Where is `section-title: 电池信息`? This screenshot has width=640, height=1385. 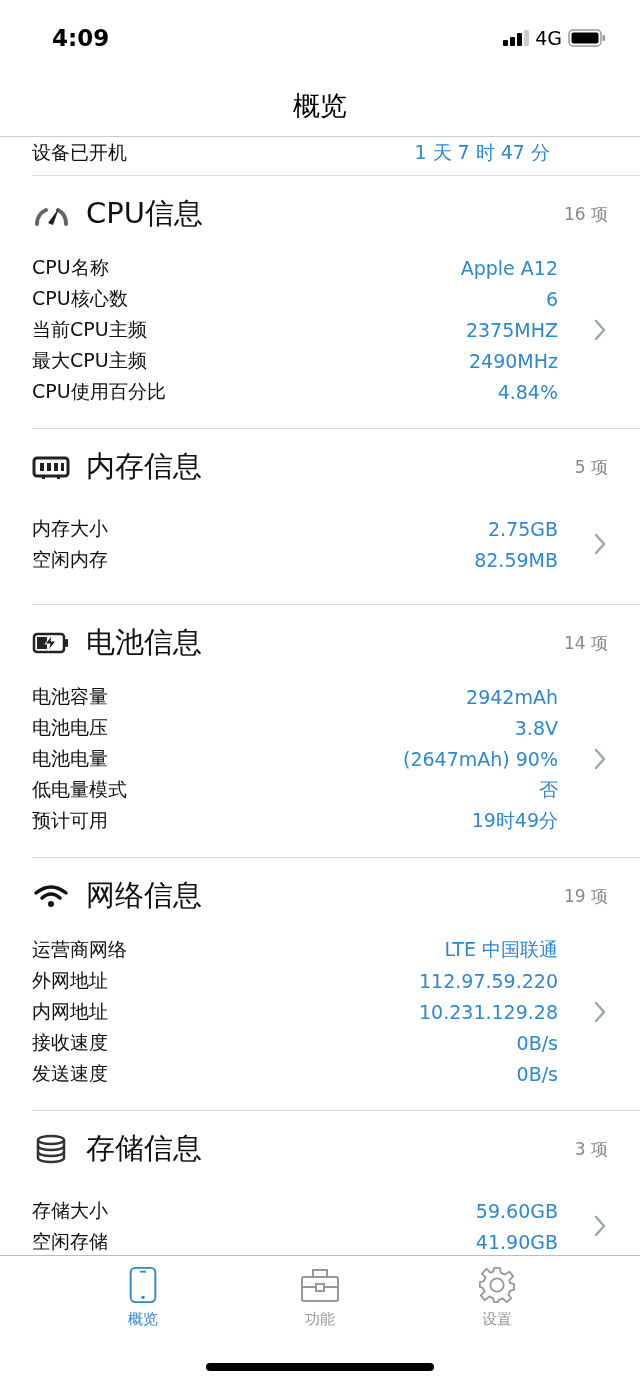 section-title: 电池信息 is located at coordinates (144, 642).